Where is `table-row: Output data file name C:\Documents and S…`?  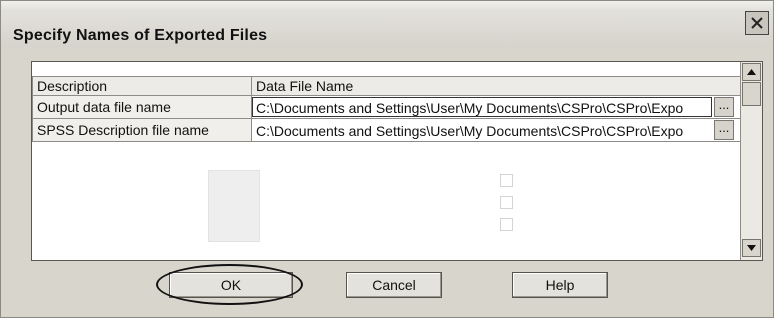
table-row: Output data file name C:\Documents and S… is located at coordinates (391, 107).